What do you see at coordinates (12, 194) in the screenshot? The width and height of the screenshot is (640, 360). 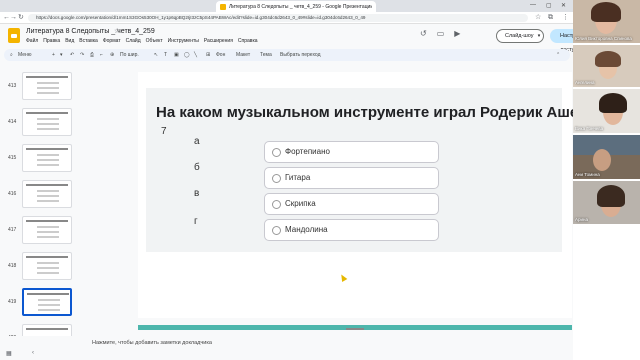 I see `slide-number: 416` at bounding box center [12, 194].